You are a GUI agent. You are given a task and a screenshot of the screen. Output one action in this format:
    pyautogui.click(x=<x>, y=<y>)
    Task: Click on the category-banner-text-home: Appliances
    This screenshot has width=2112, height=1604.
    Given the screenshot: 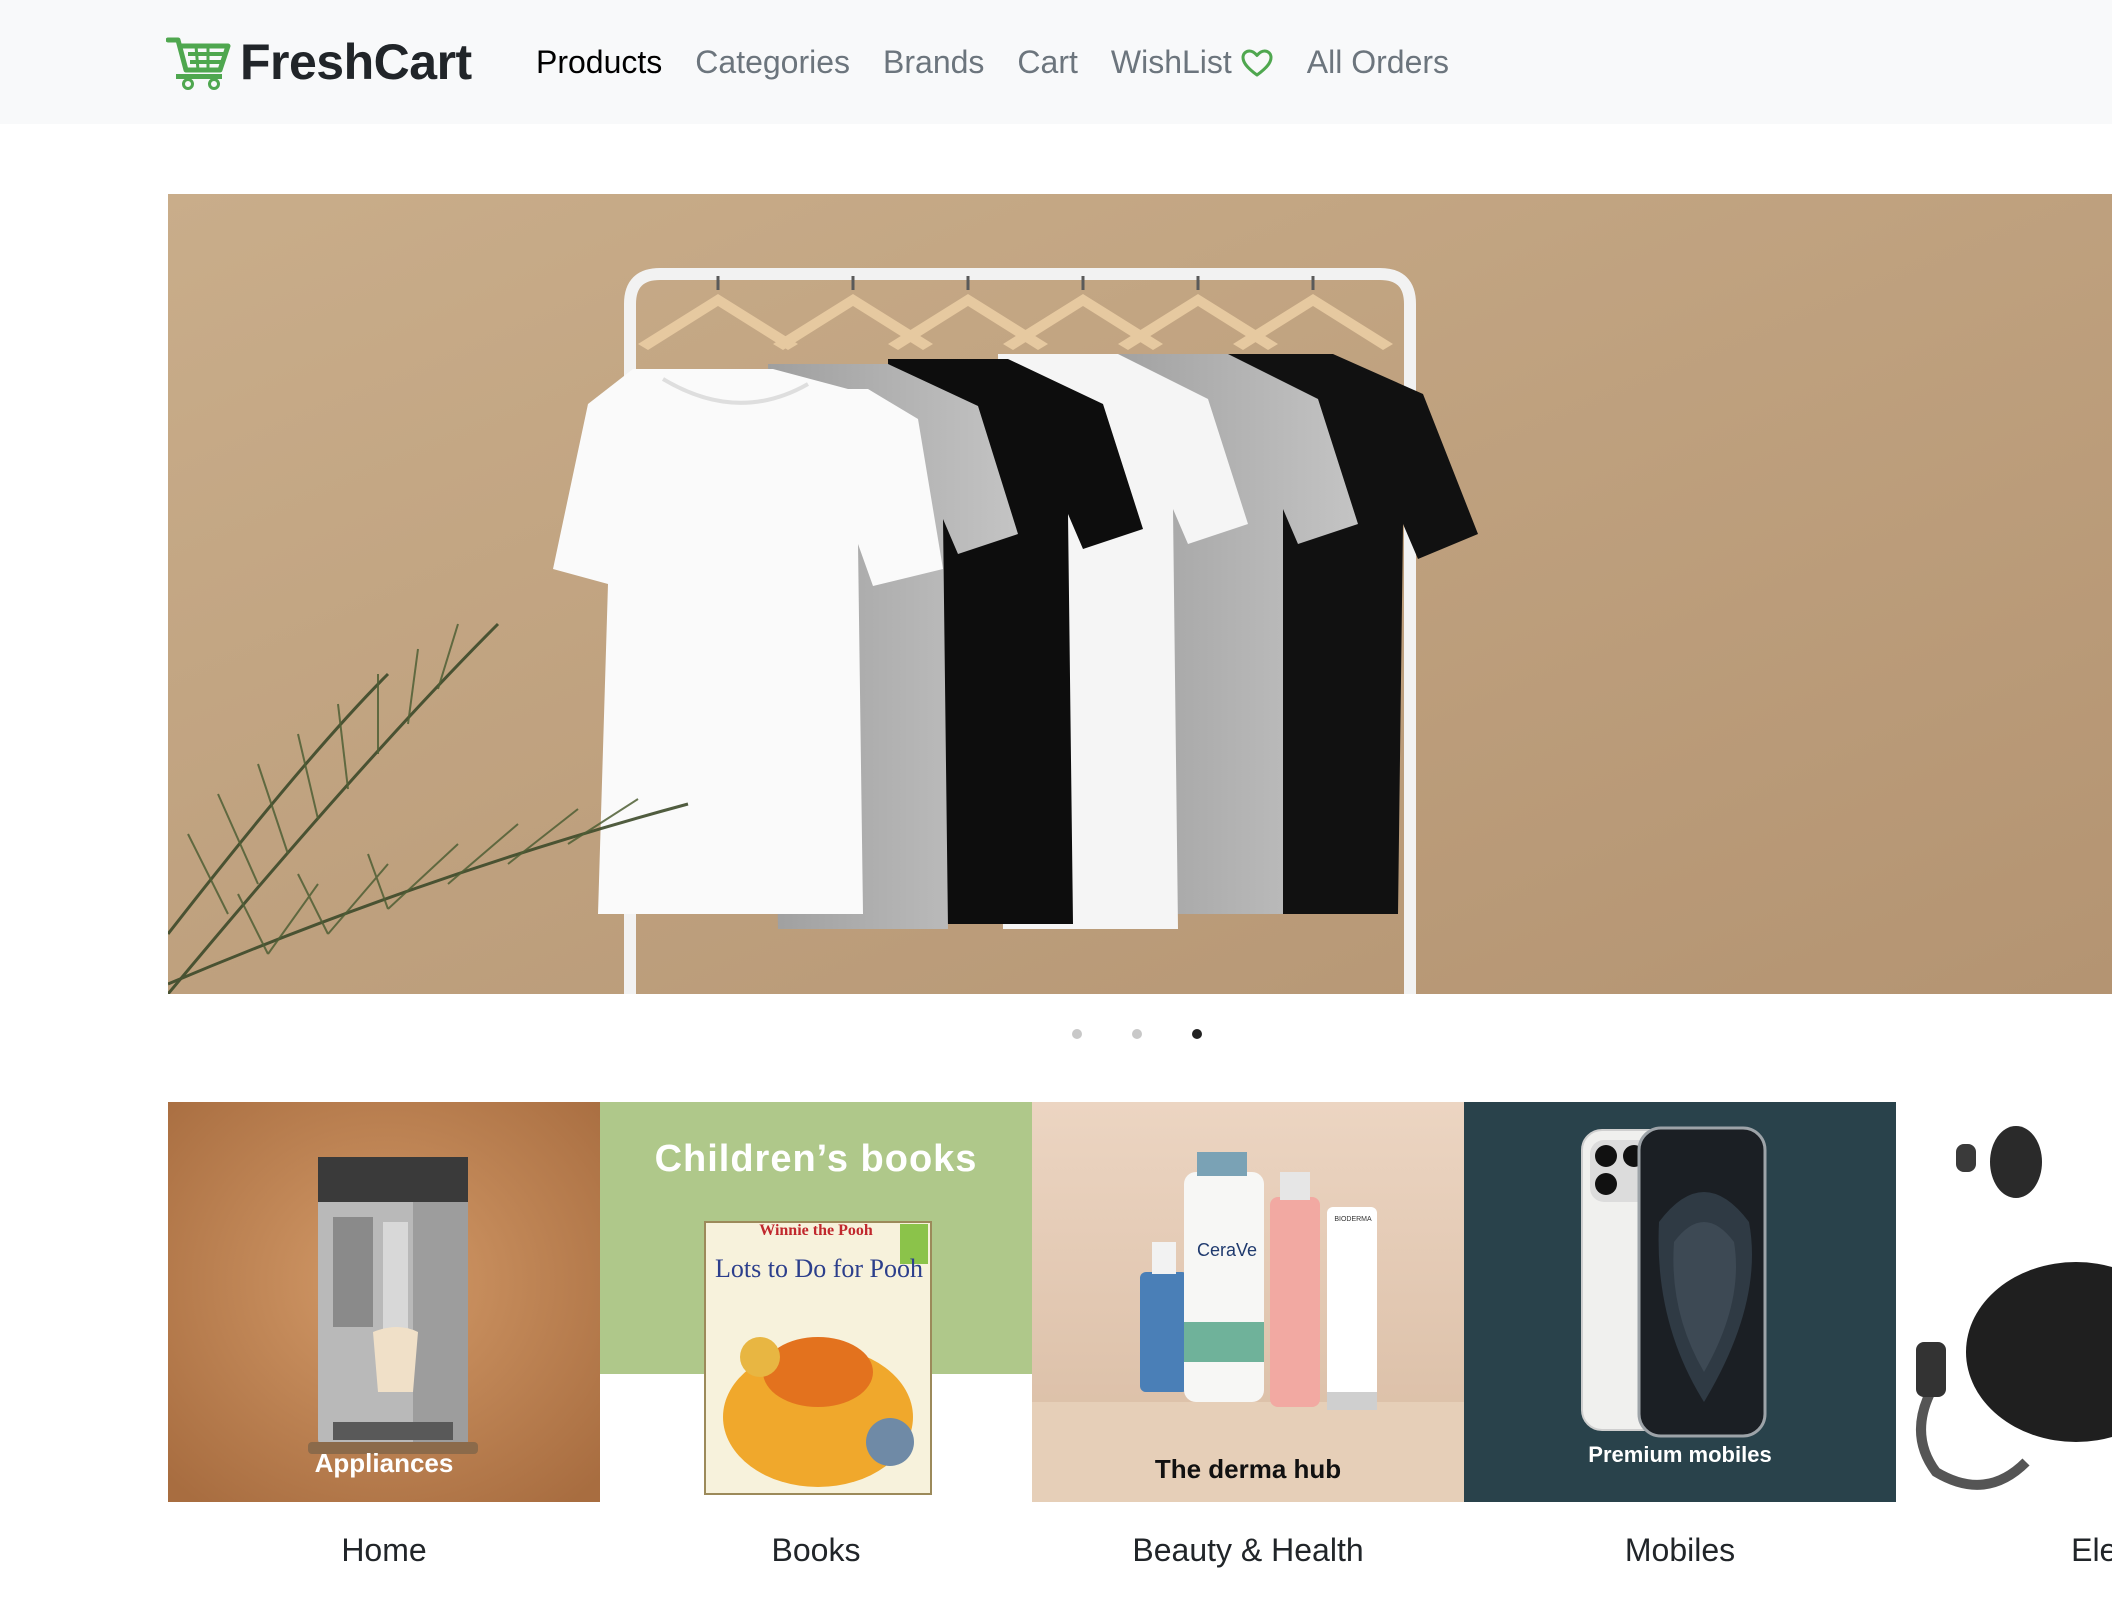 What is the action you would take?
    pyautogui.click(x=384, y=1463)
    